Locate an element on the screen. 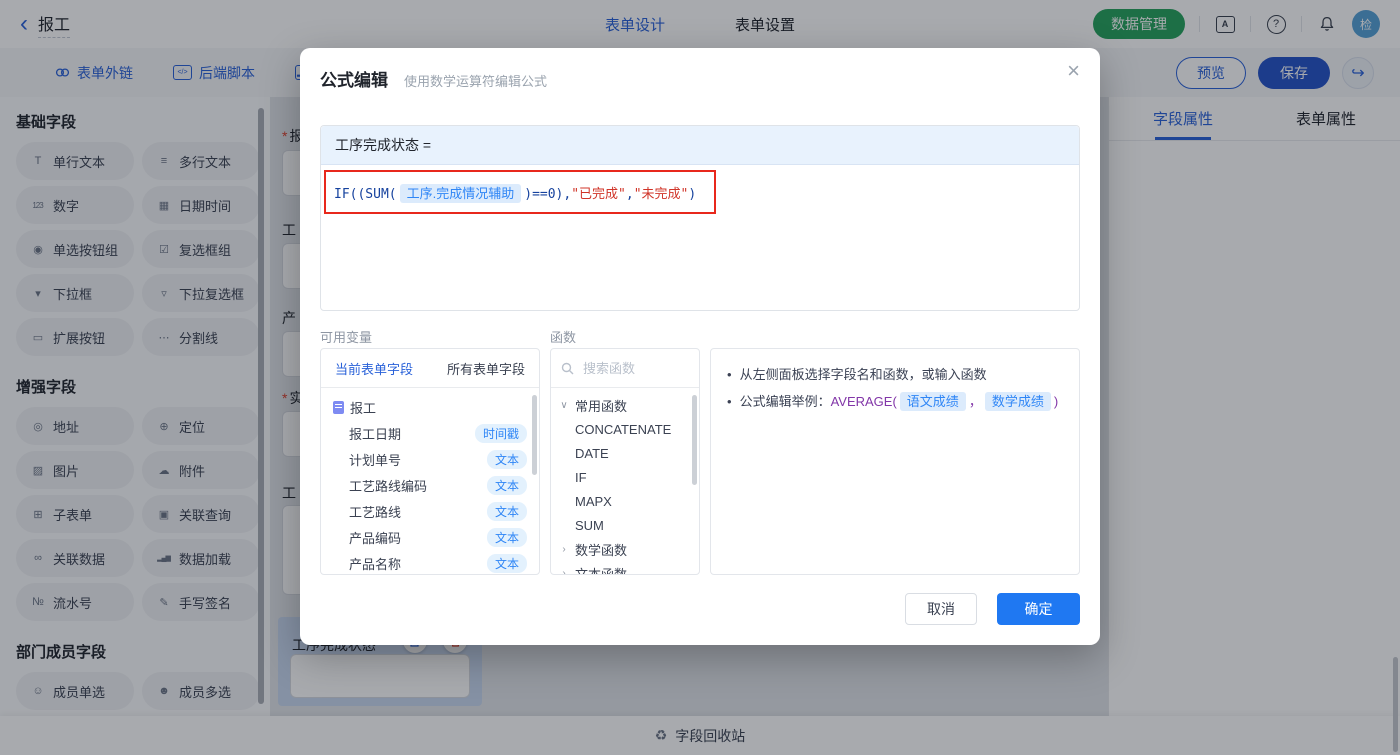 The height and width of the screenshot is (755, 1400). formula-code: IF((SUM( is located at coordinates (365, 194).